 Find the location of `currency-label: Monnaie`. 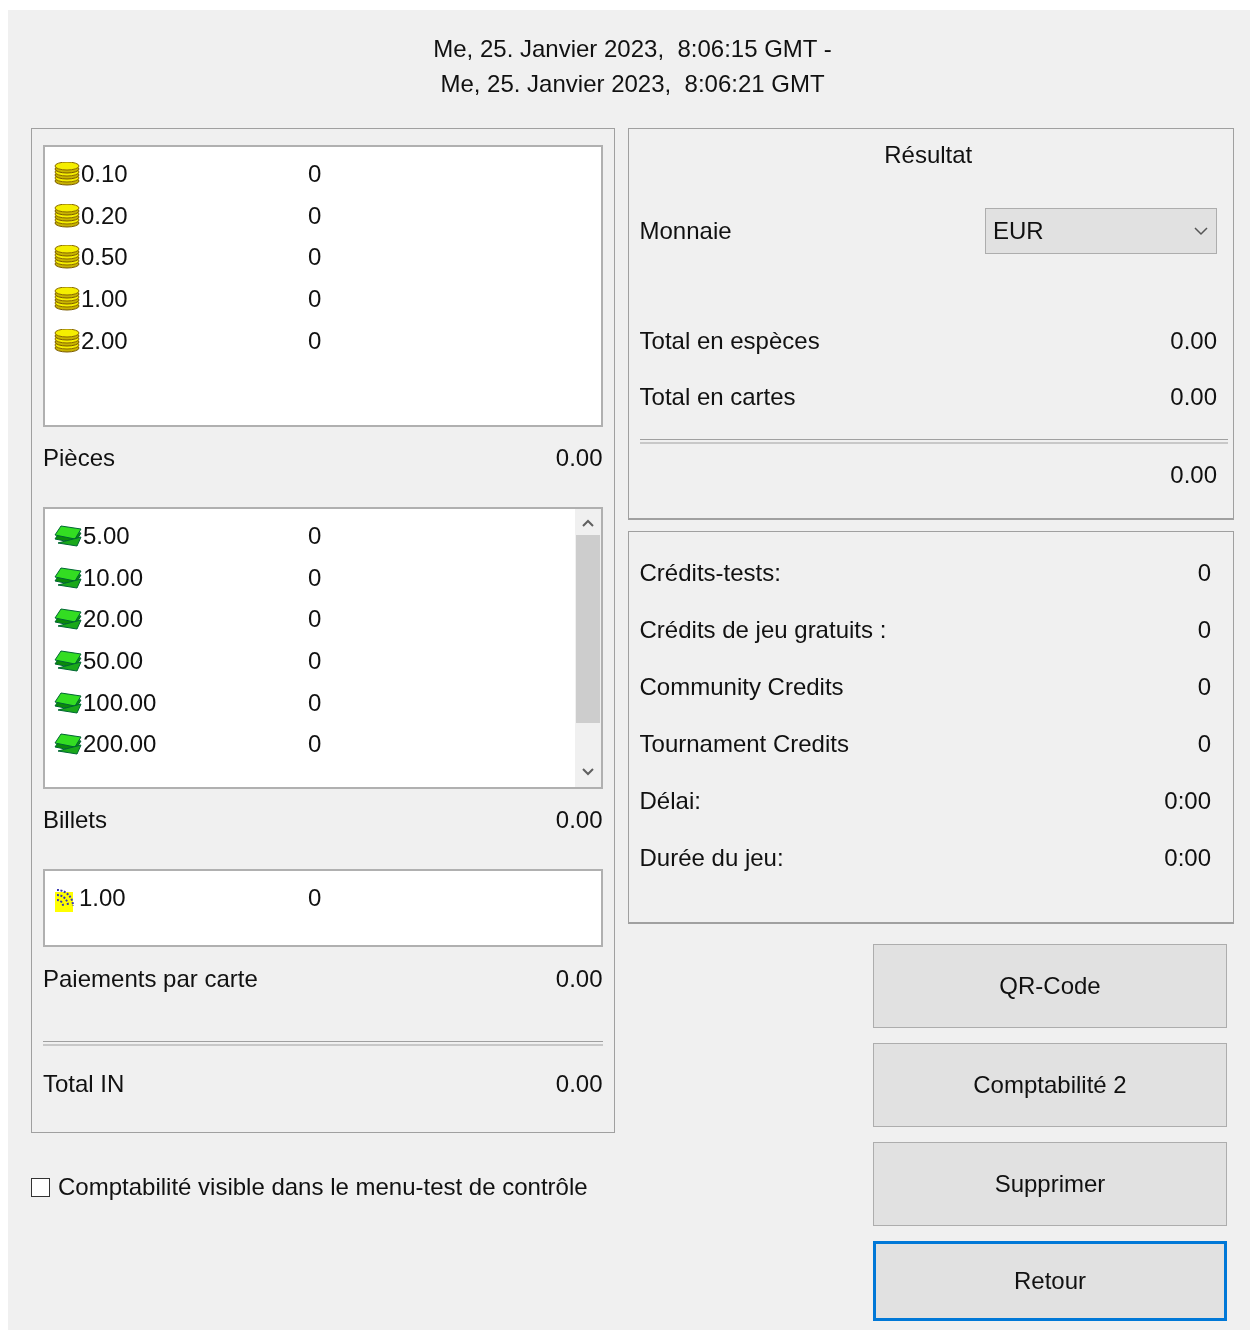

currency-label: Monnaie is located at coordinates (685, 231).